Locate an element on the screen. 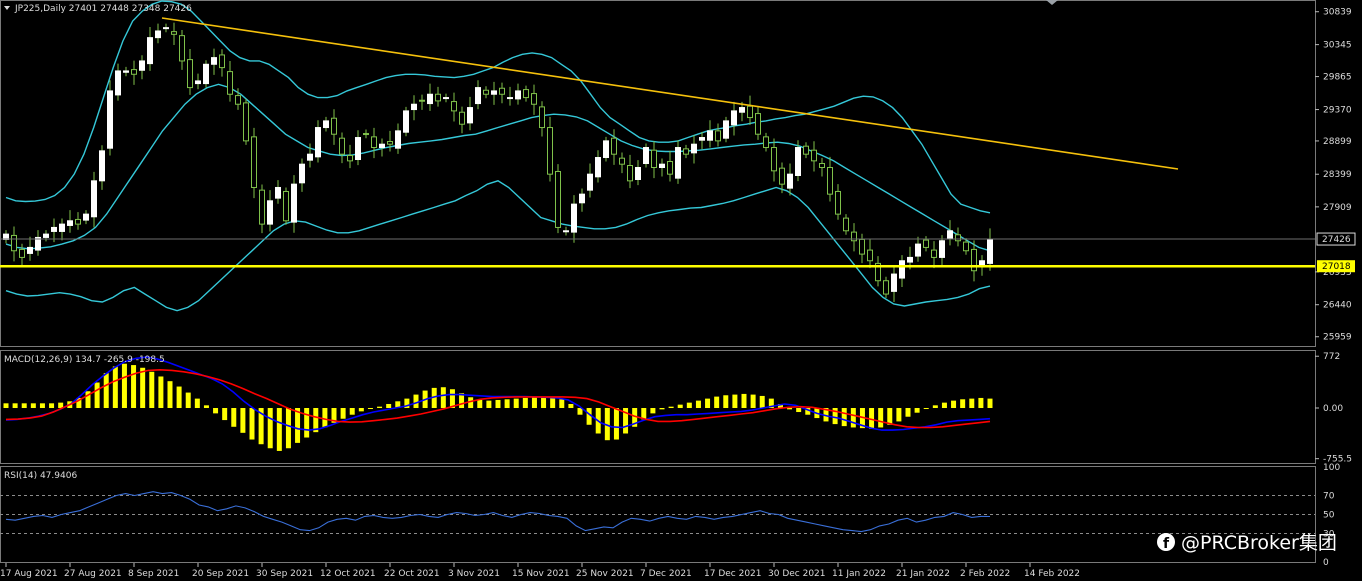 This screenshot has height=581, width=1362. rsi-tick-label: 100 is located at coordinates (1331, 468).